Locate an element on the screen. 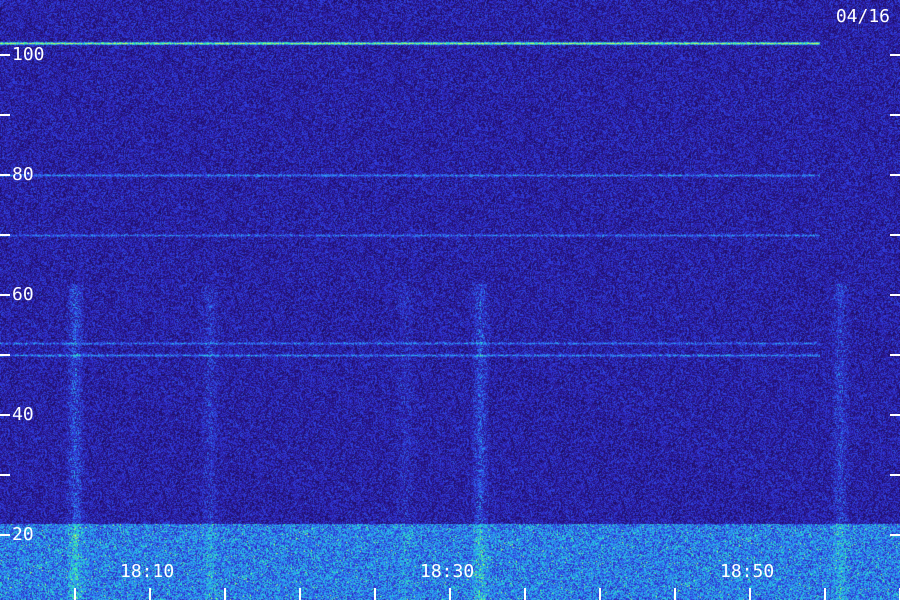 The height and width of the screenshot is (600, 900). x-tick-label: 18:10 is located at coordinates (147, 571).